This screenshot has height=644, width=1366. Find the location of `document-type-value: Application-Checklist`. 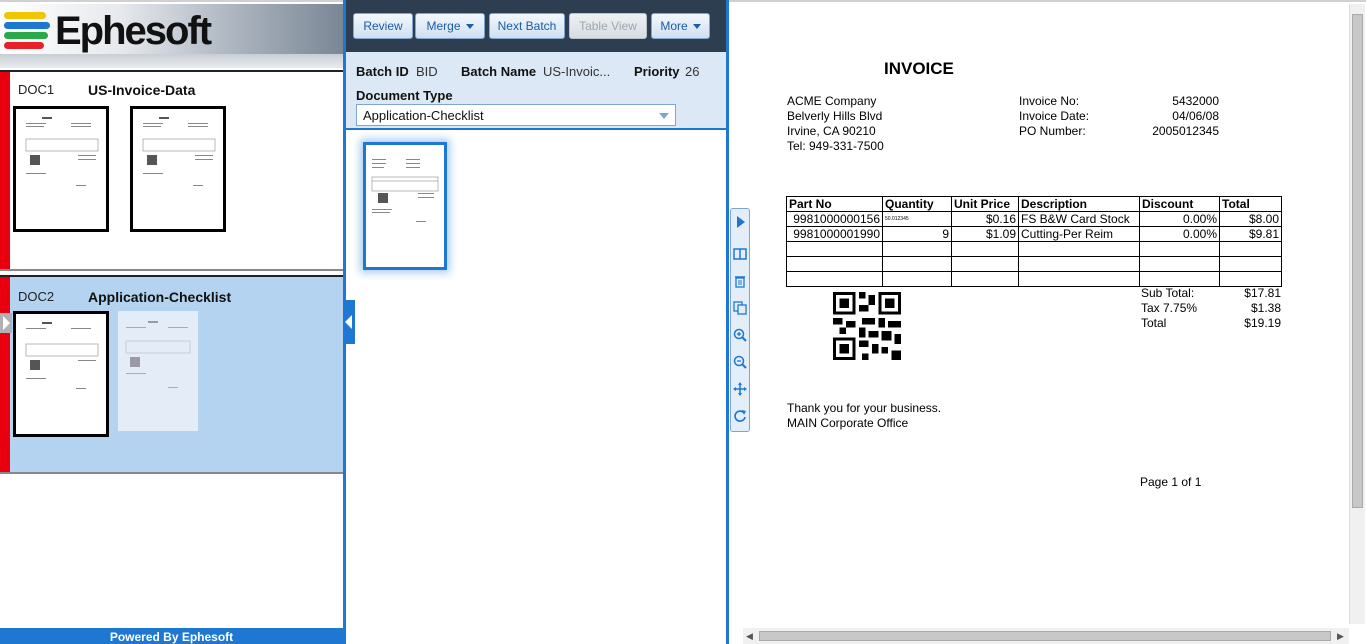

document-type-value: Application-Checklist is located at coordinates (423, 115).